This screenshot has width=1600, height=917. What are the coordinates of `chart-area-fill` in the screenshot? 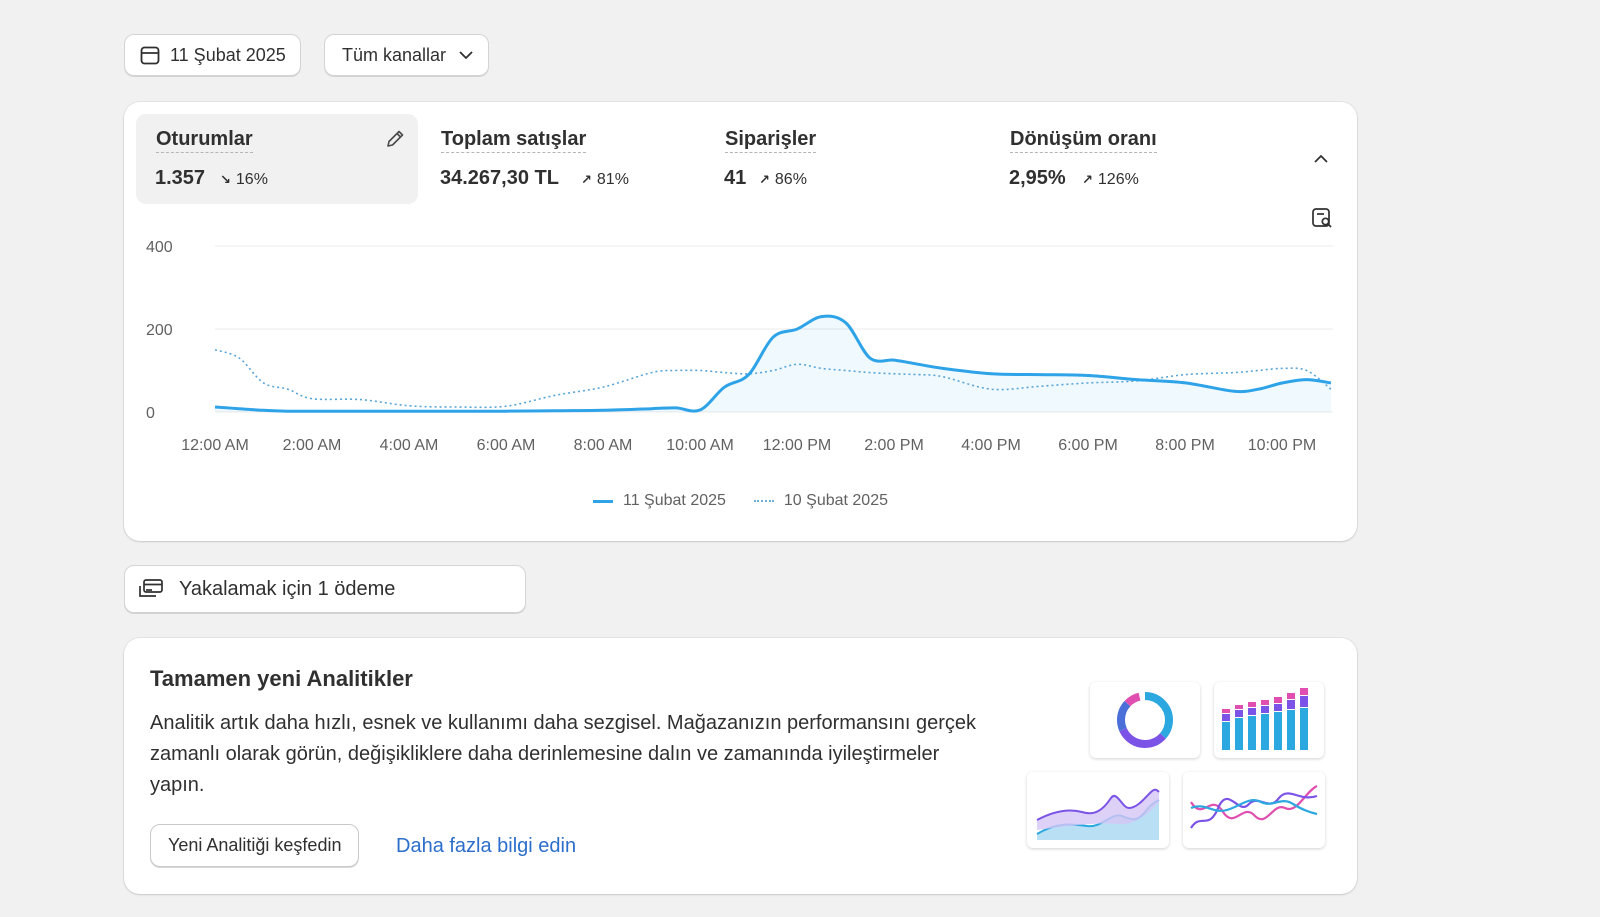 It's located at (773, 364).